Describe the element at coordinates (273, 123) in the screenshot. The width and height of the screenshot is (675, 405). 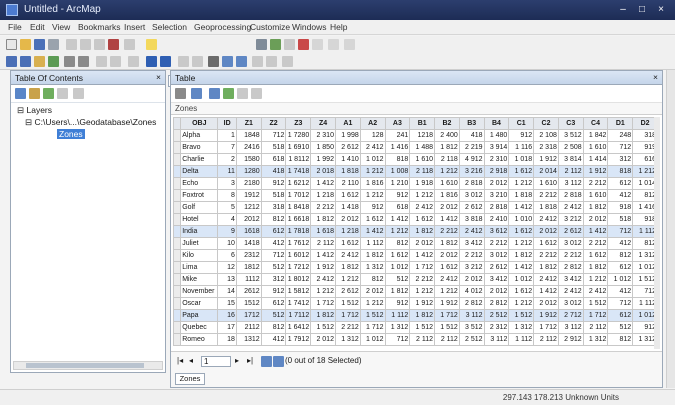
I see `column-header: Z2` at that location.